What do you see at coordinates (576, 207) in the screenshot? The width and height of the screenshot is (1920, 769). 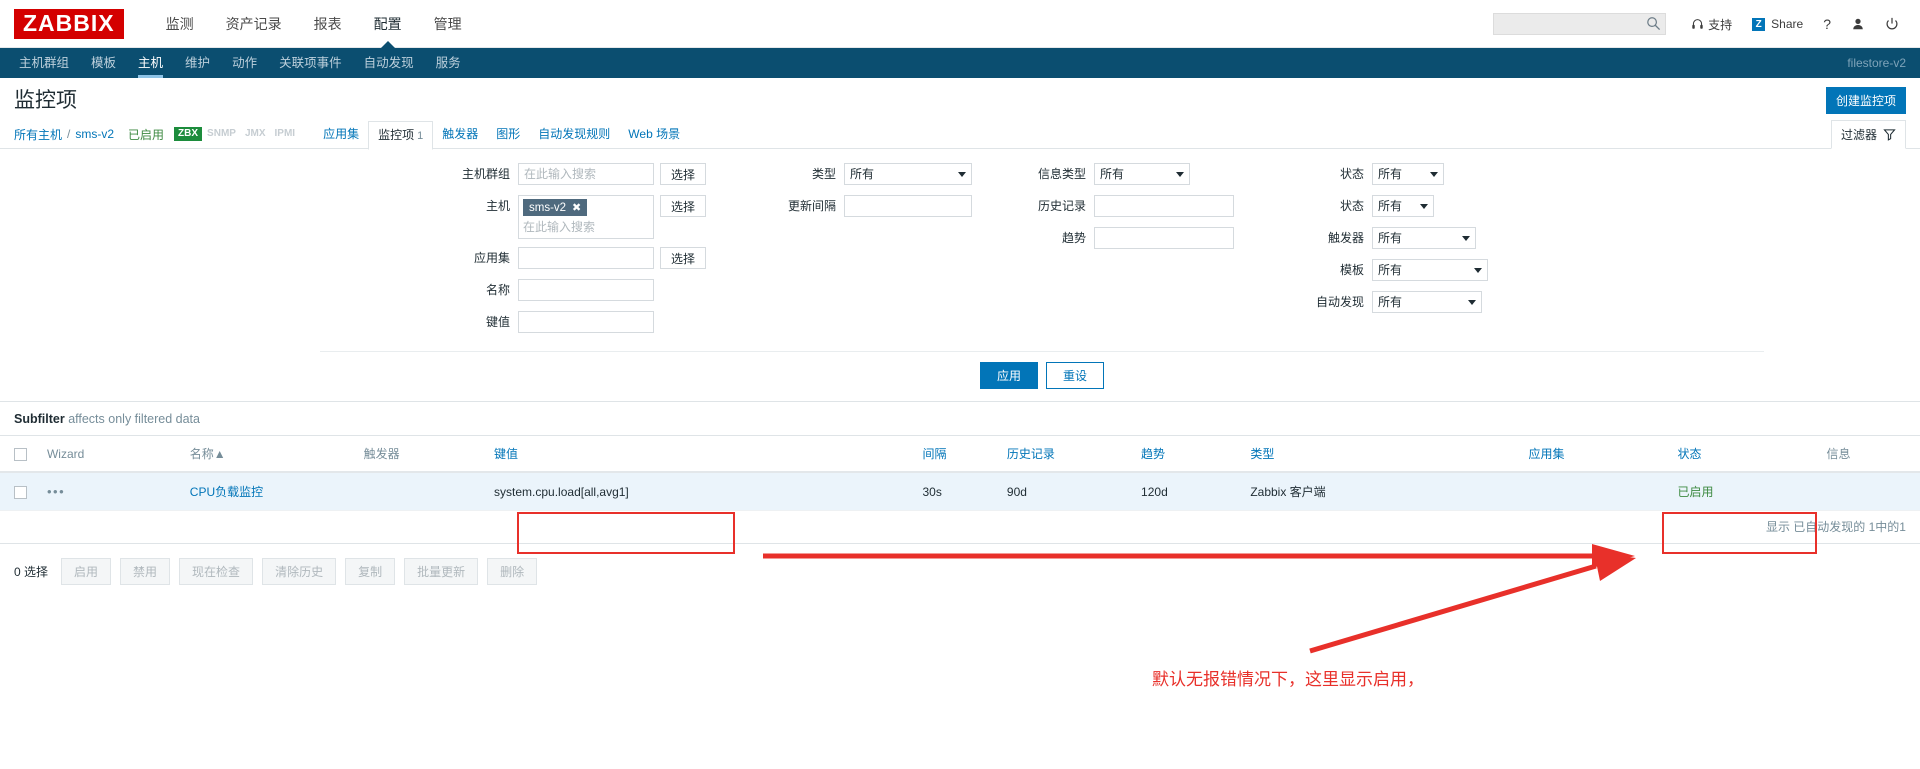 I see `host-chip-remove-icon: ✖` at bounding box center [576, 207].